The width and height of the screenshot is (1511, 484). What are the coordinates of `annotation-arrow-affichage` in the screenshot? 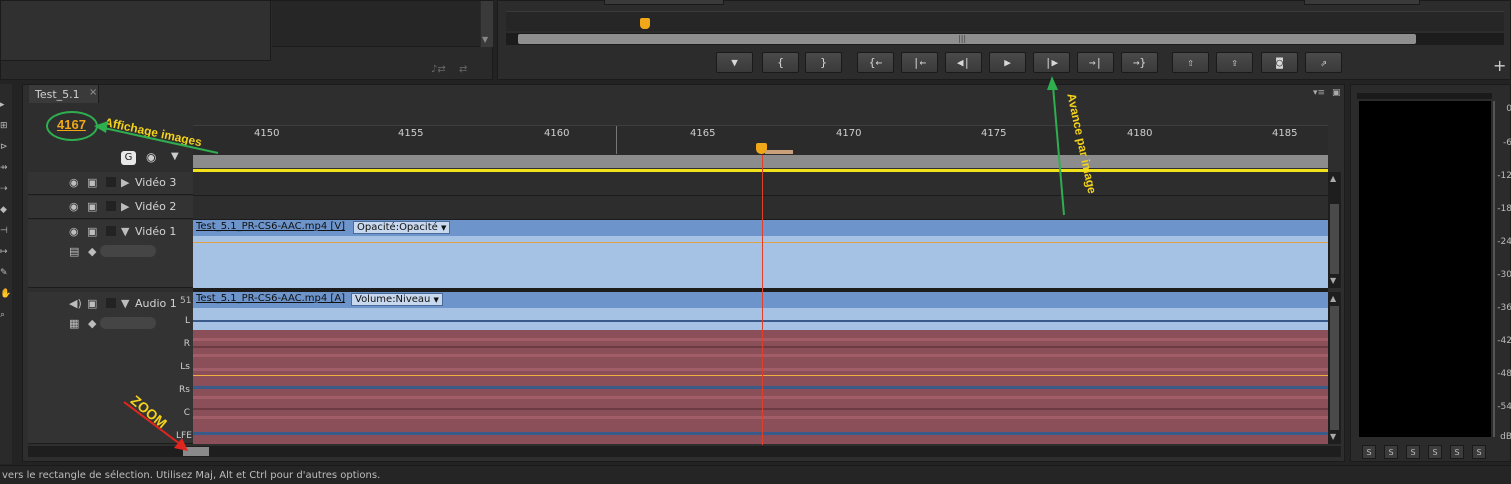 It's located at (156, 137).